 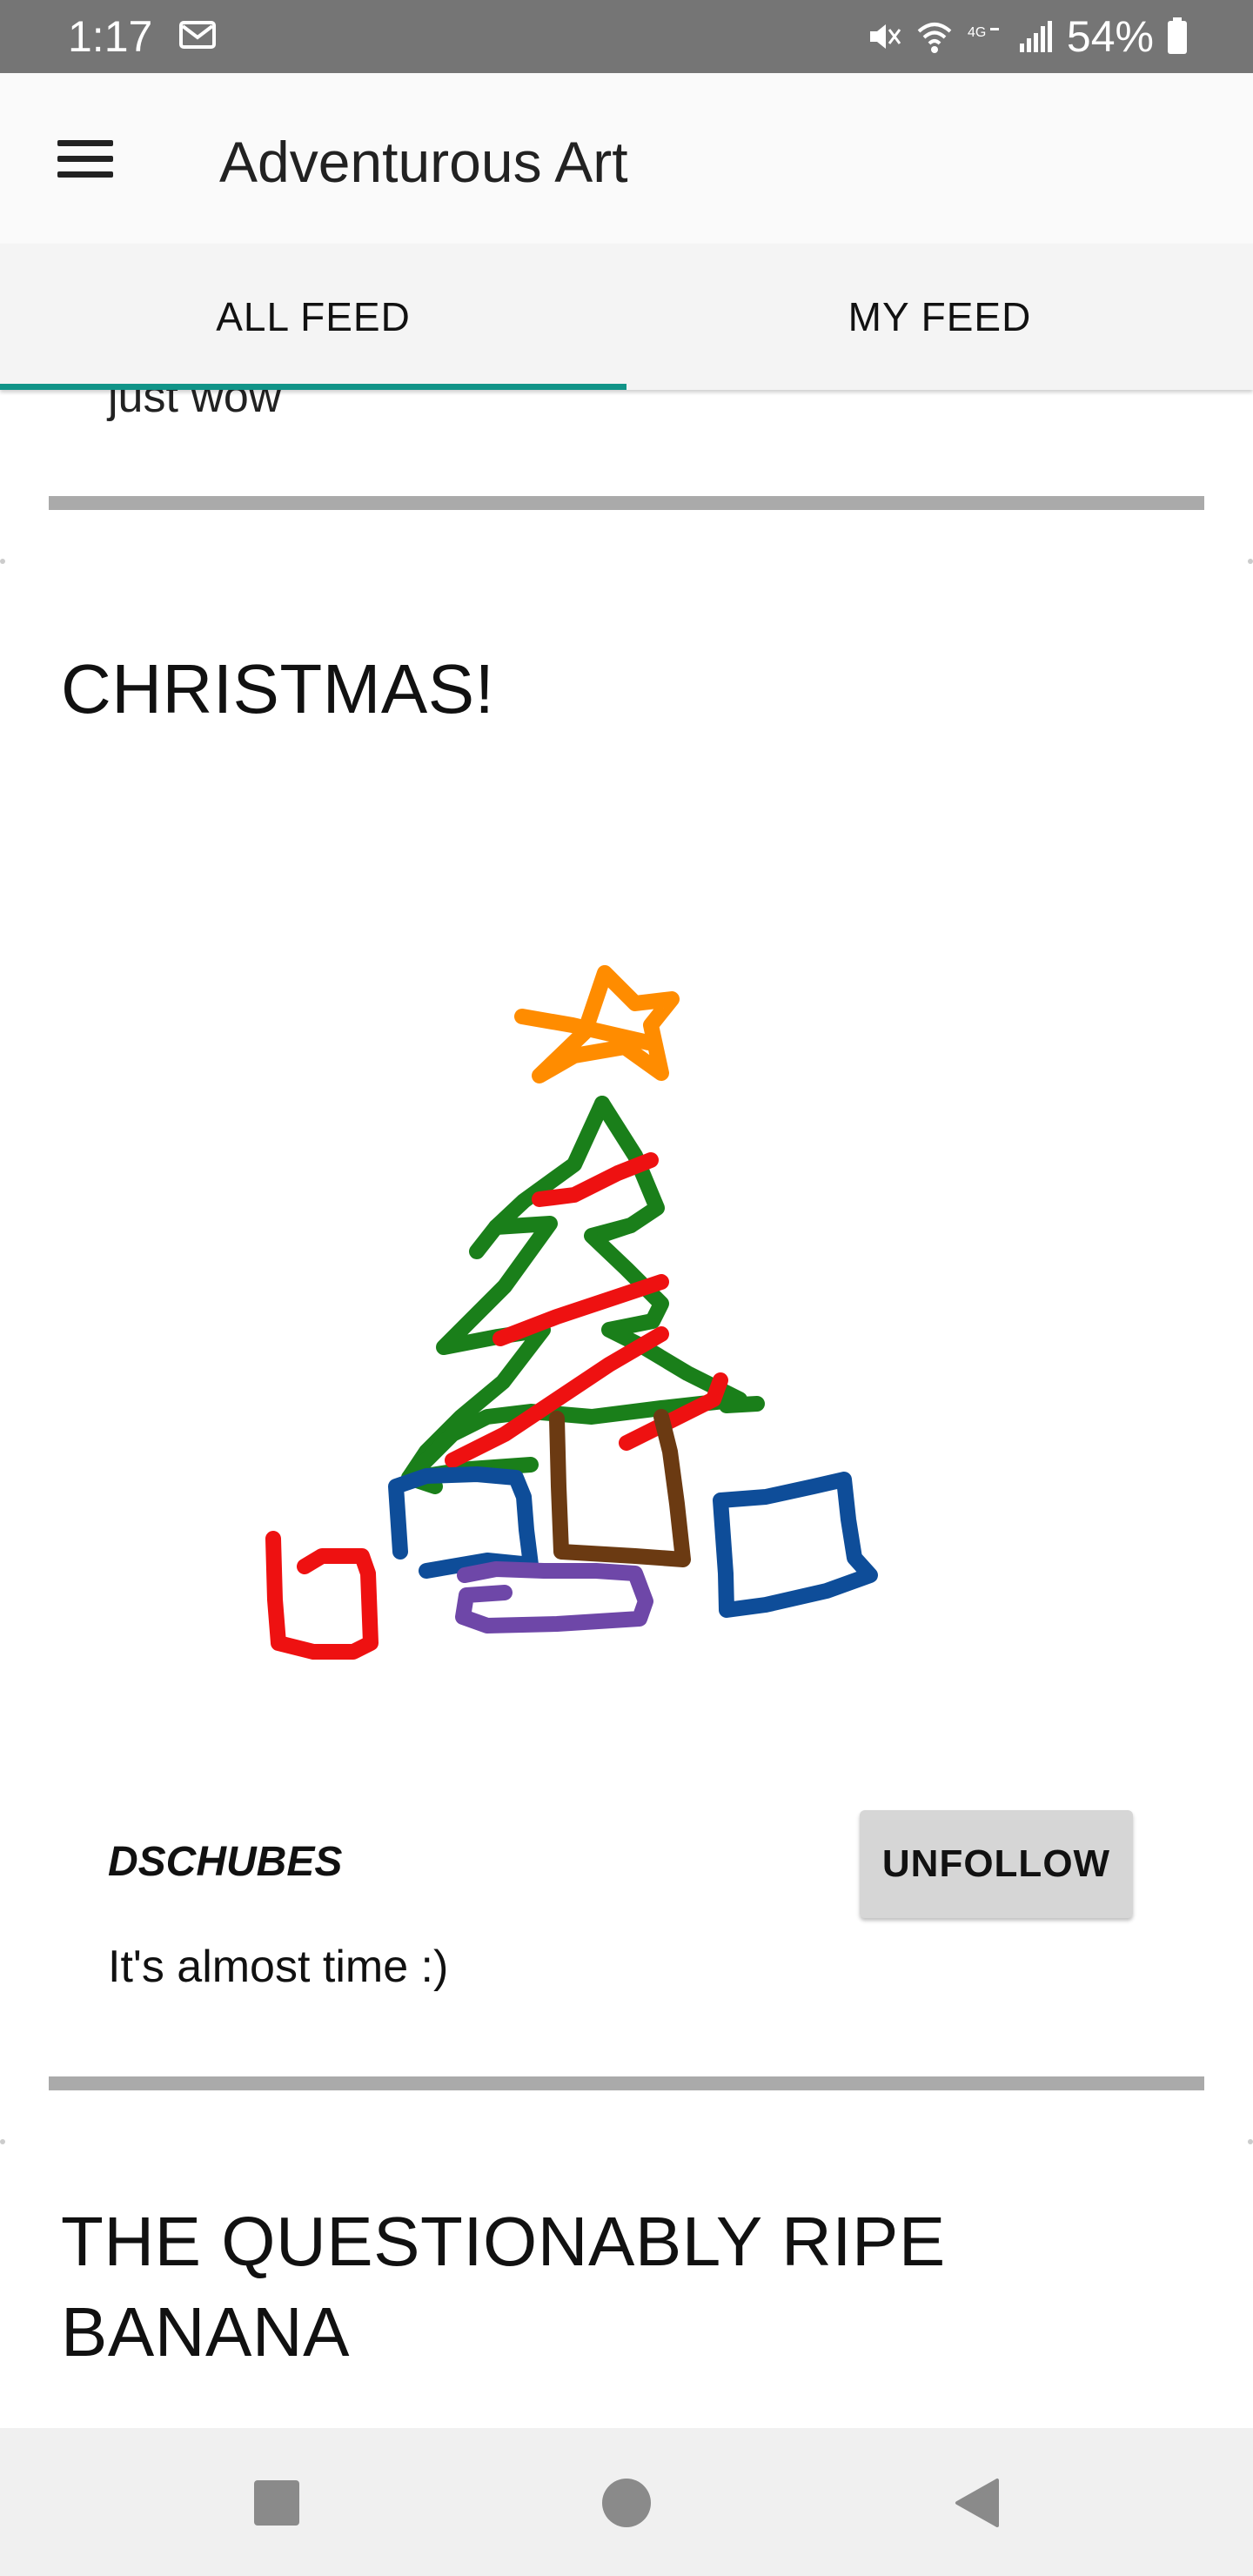 What do you see at coordinates (195, 406) in the screenshot?
I see `previous-post-comment: just wow` at bounding box center [195, 406].